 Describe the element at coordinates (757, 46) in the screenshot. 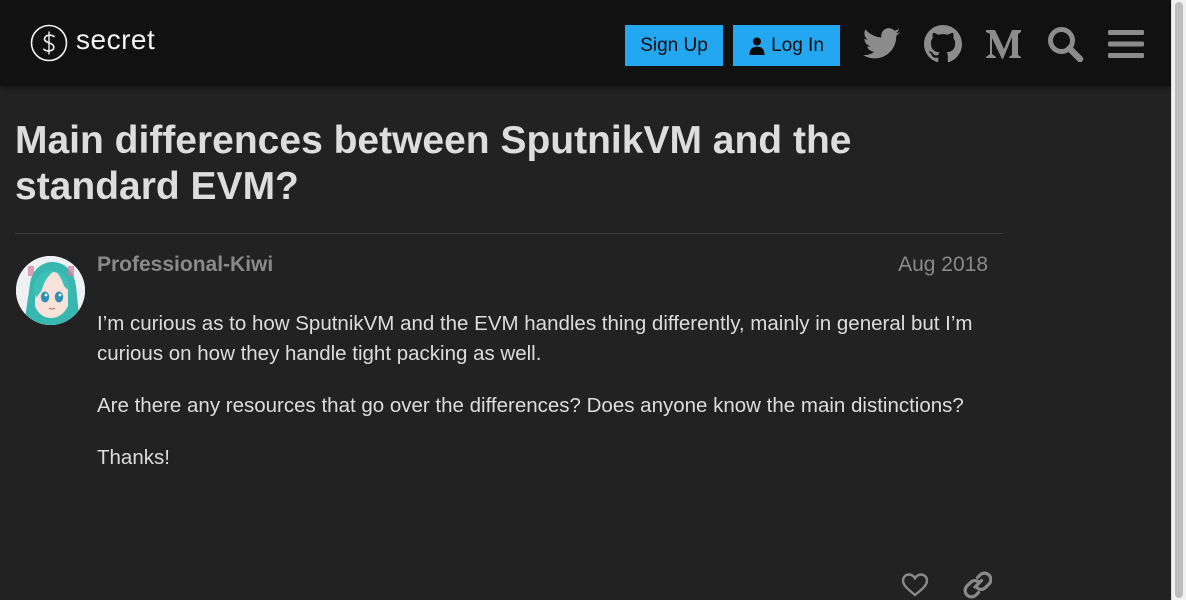

I see `user-icon` at that location.